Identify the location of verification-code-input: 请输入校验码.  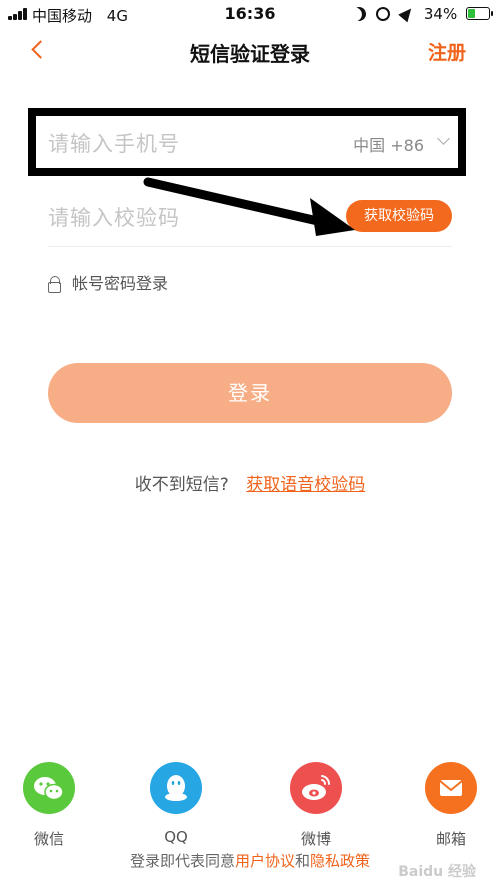
(114, 217).